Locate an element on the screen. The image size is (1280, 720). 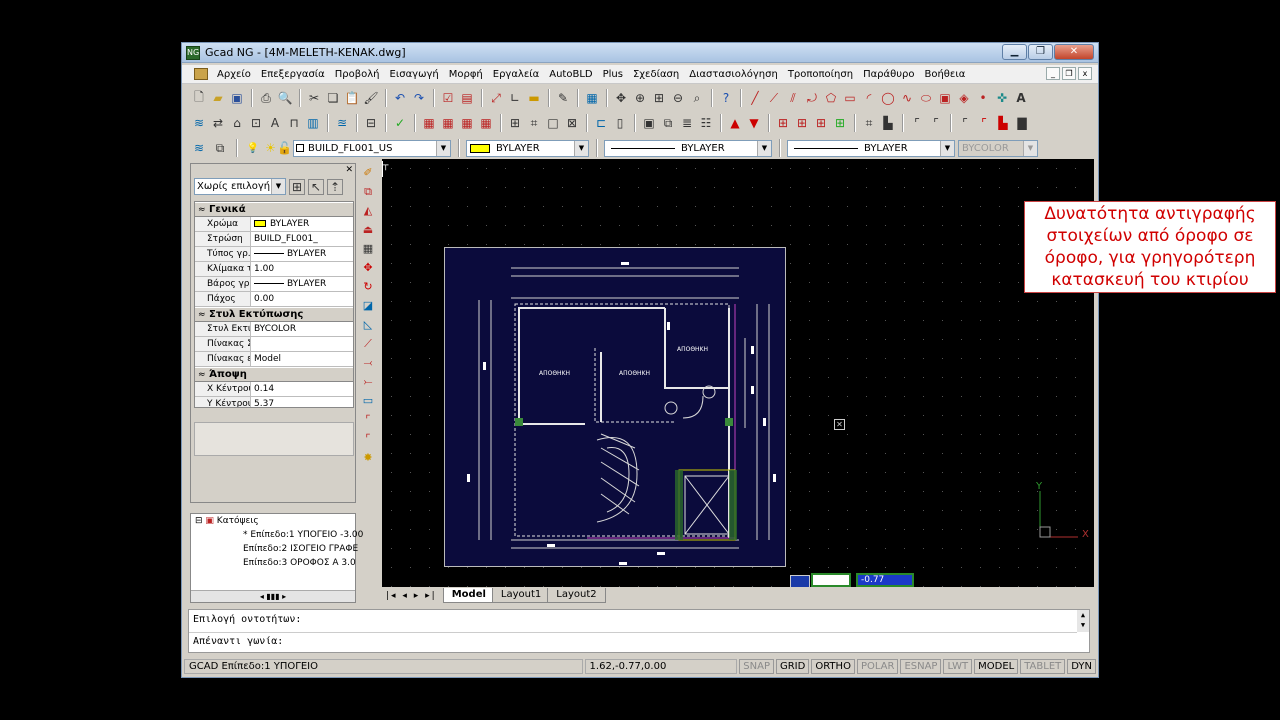
trim-icon: ⤙ is located at coordinates (368, 362).